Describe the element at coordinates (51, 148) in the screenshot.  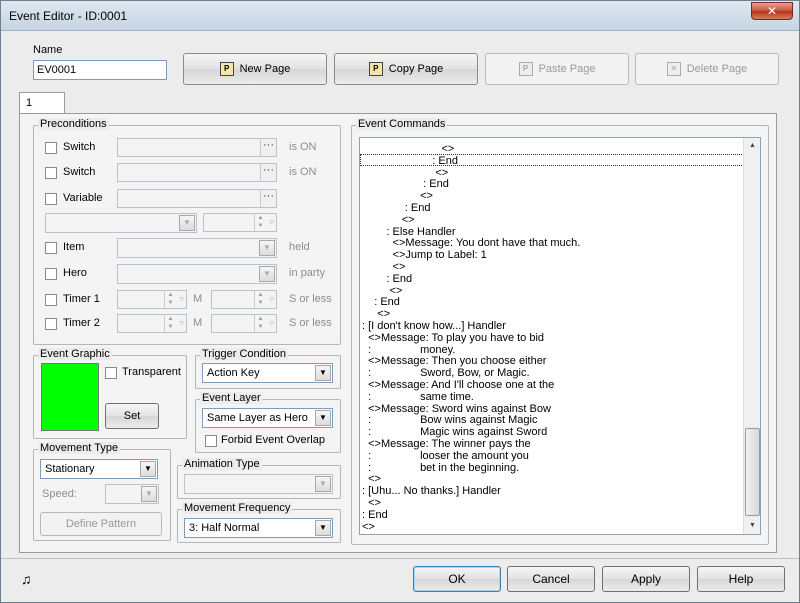
I see `switch1-checkbox` at that location.